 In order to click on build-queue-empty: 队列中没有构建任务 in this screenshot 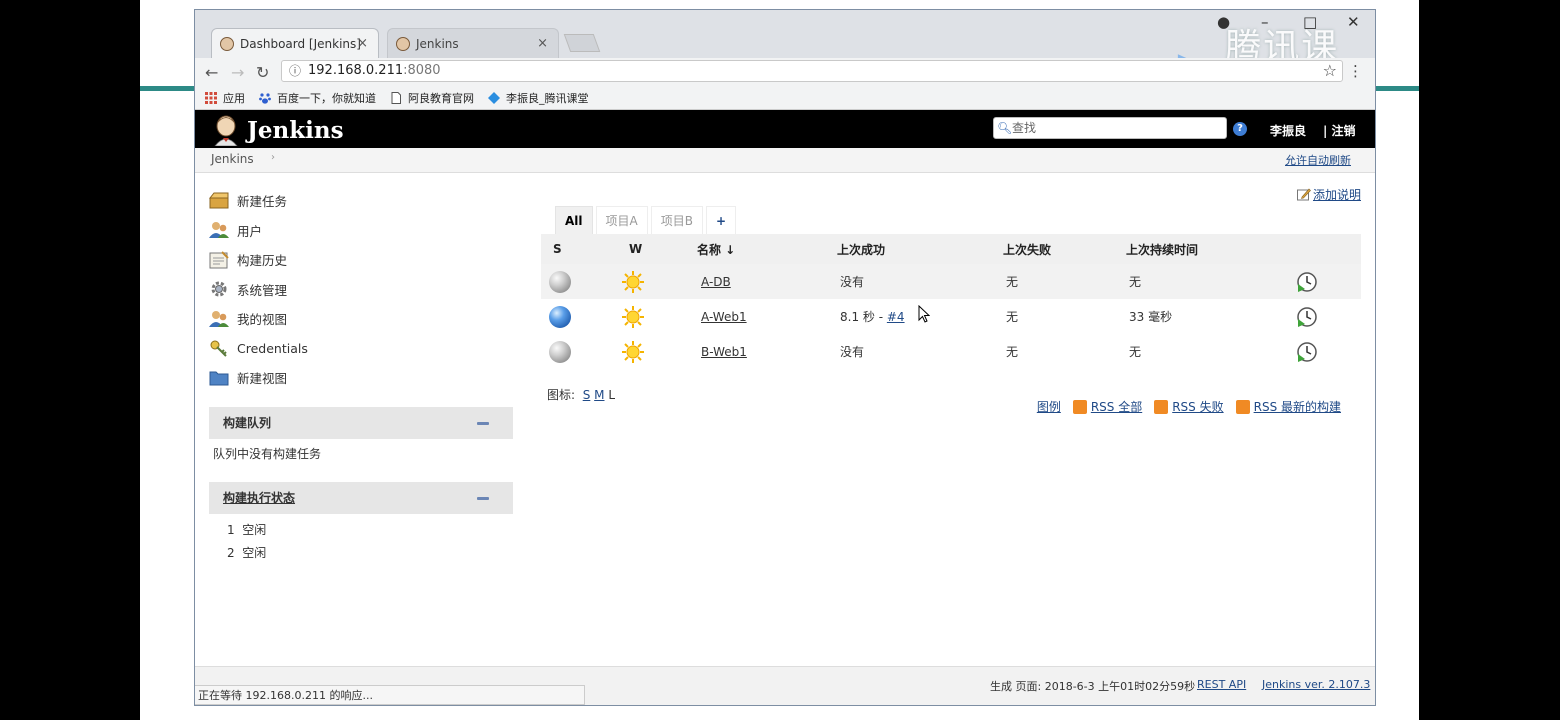, I will do `click(267, 453)`.